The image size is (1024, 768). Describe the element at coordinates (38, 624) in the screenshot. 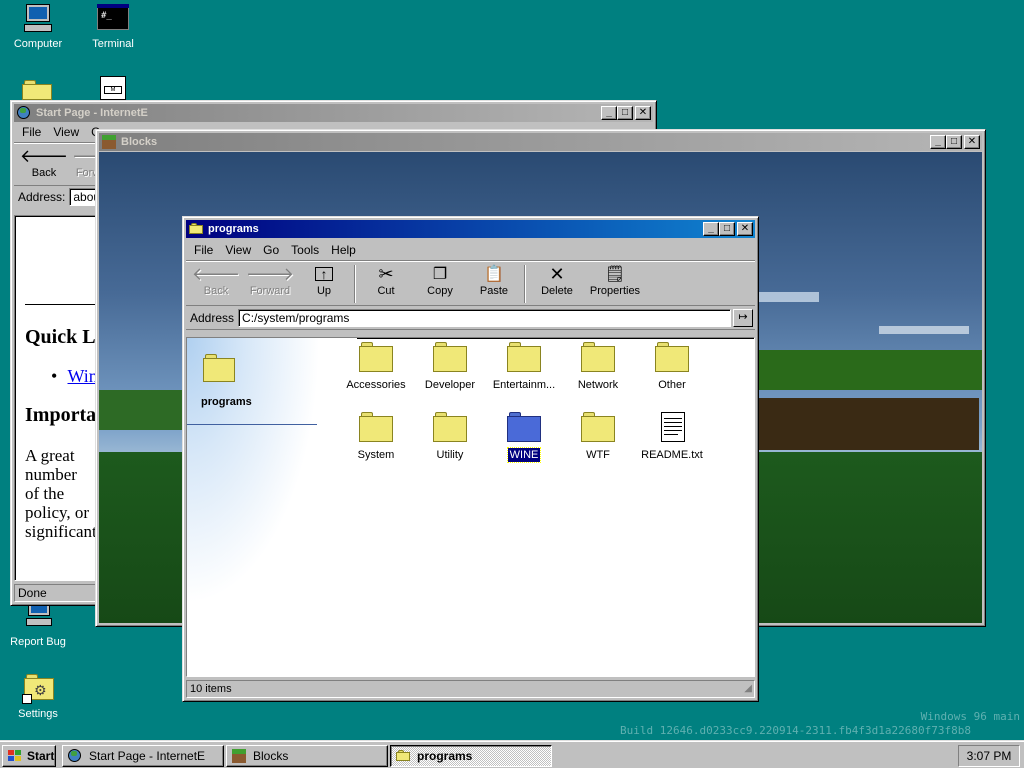

I see `desktop-icon-report-bug: Report Bug` at that location.